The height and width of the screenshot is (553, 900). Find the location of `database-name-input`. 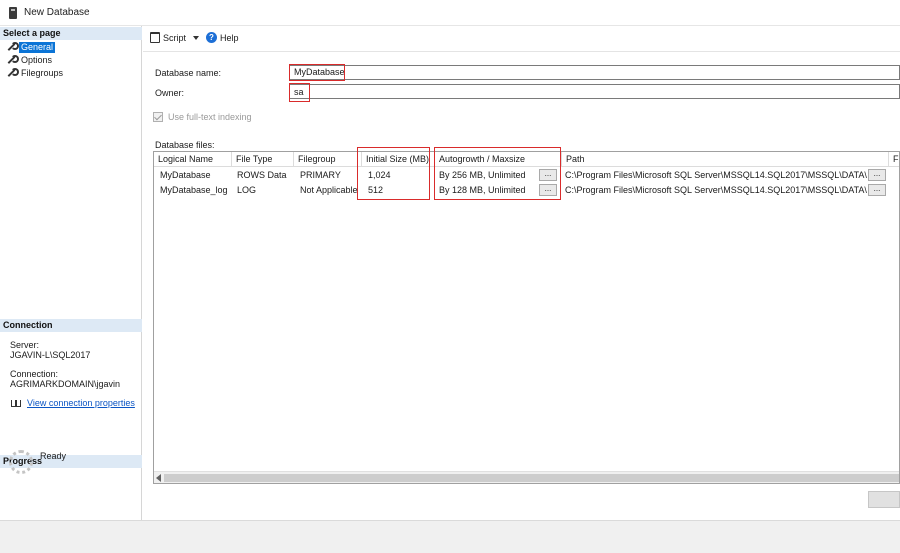

database-name-input is located at coordinates (594, 72).